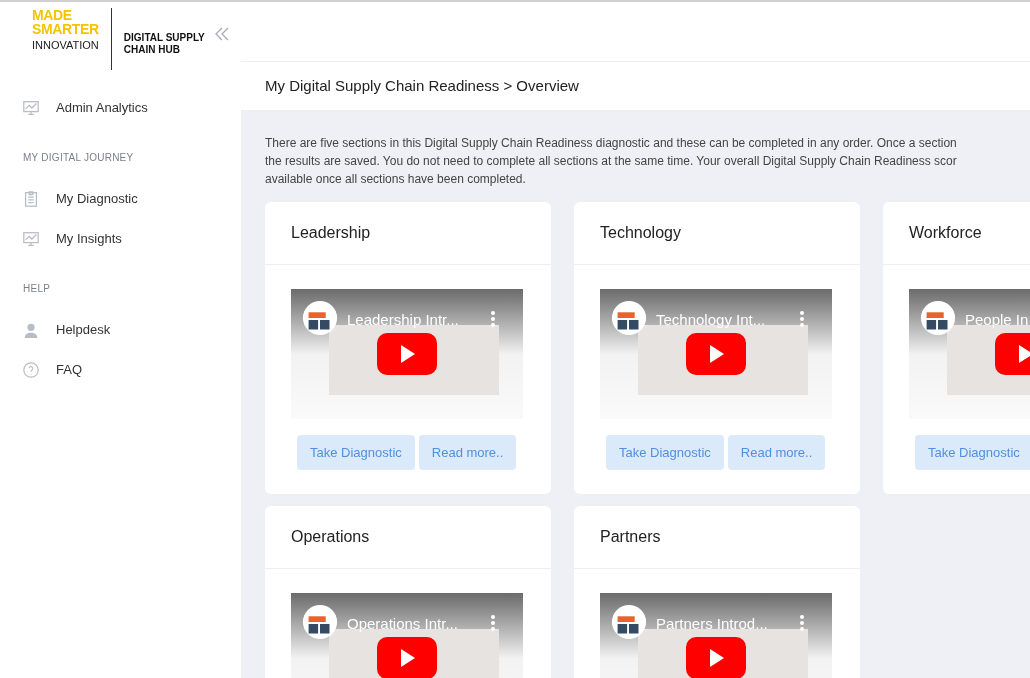  Describe the element at coordinates (997, 320) in the screenshot. I see `video-title: People In` at that location.